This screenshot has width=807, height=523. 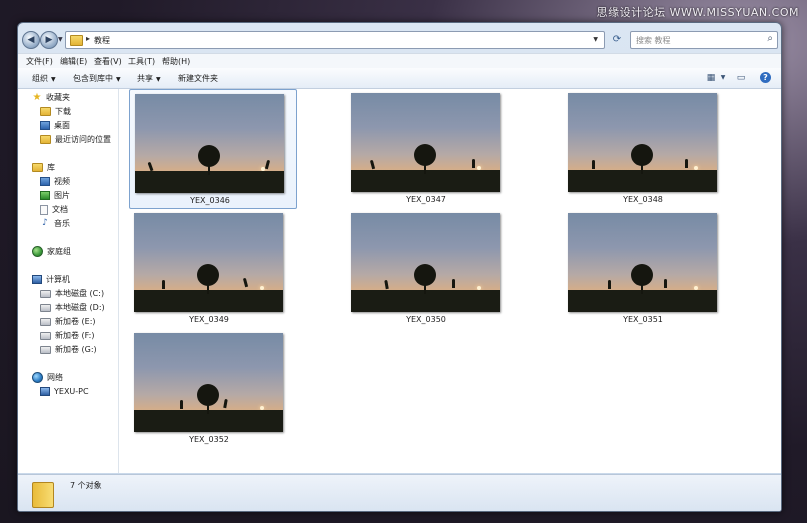 I want to click on sidebar-item-label: 文档, so click(x=60, y=209).